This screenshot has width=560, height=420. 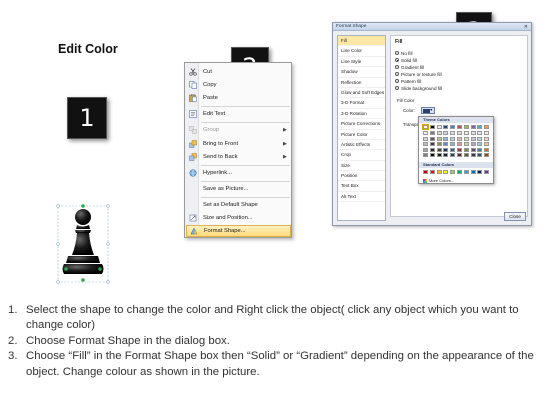 I want to click on fill-color-dropdown: ▼, so click(x=428, y=110).